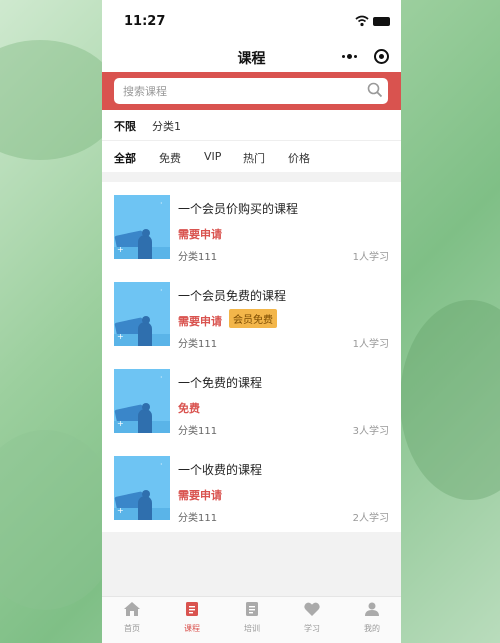  What do you see at coordinates (252, 628) in the screenshot?
I see `tab-label: 培训` at bounding box center [252, 628].